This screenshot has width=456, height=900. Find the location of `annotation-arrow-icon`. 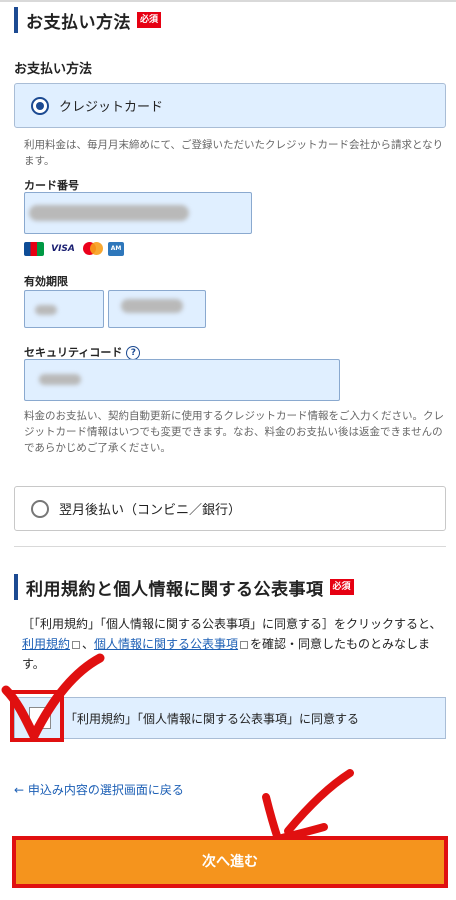

annotation-arrow-icon is located at coordinates (308, 806).